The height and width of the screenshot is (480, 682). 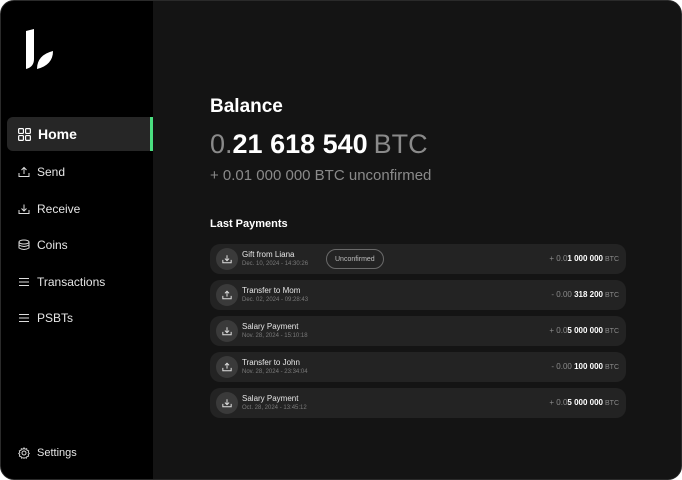 I want to click on sidebar-item-label: Home, so click(x=57, y=134).